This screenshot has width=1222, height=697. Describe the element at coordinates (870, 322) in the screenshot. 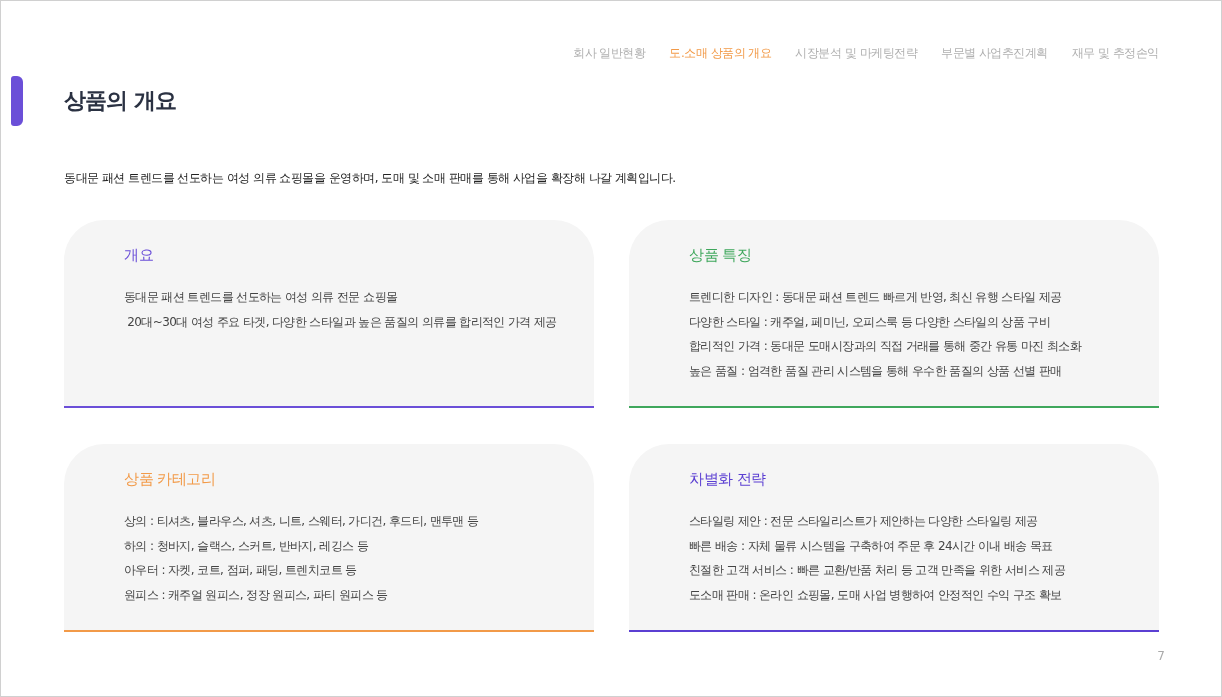

I see `card-text-line: 다양한 스타일 : 캐주얼, 페미닌, 오피스룩 등 다양한 스타일의 상품 구비` at that location.